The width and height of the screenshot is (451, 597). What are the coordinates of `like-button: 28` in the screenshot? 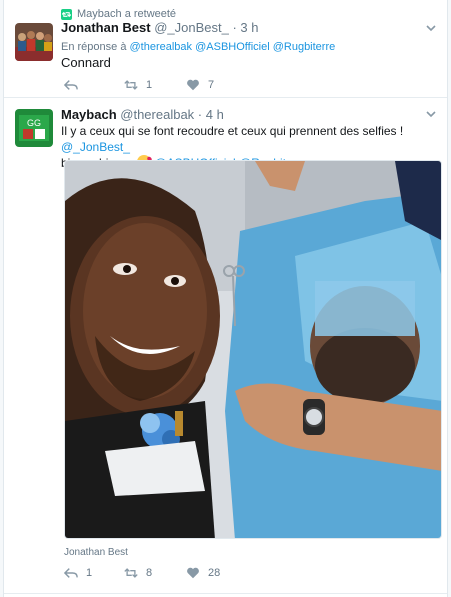 It's located at (203, 573).